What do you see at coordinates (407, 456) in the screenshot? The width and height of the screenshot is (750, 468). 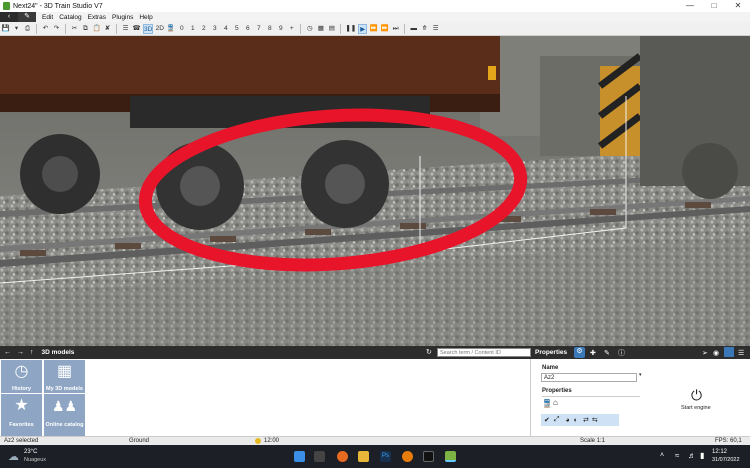 I see `blender-icon` at bounding box center [407, 456].